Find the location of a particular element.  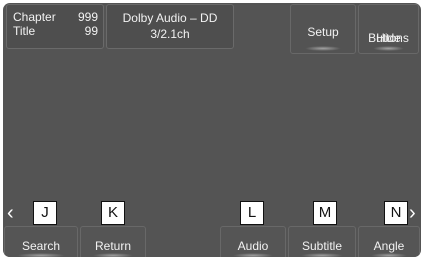

audio-button: Audio is located at coordinates (253, 241).